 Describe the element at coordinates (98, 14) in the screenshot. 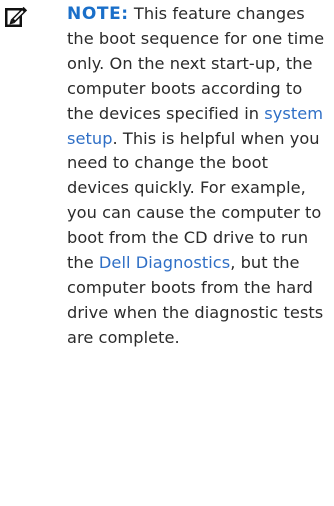

I see `note-label: NOTE:` at that location.